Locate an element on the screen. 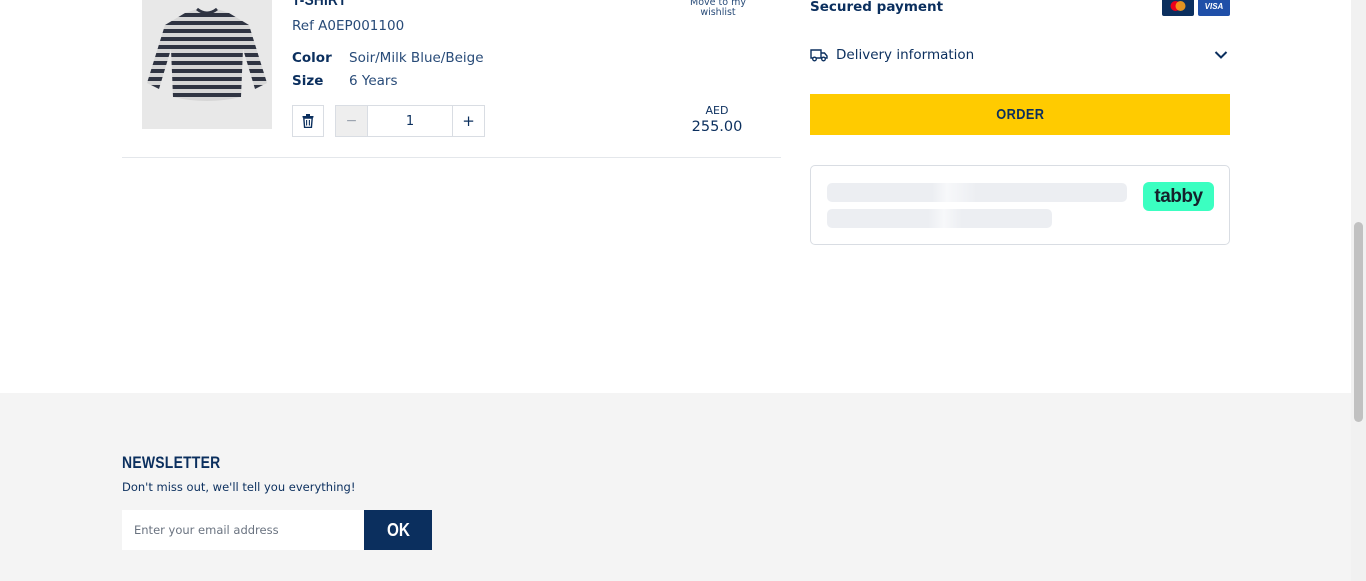  visa-icon: VISA is located at coordinates (1214, 8).